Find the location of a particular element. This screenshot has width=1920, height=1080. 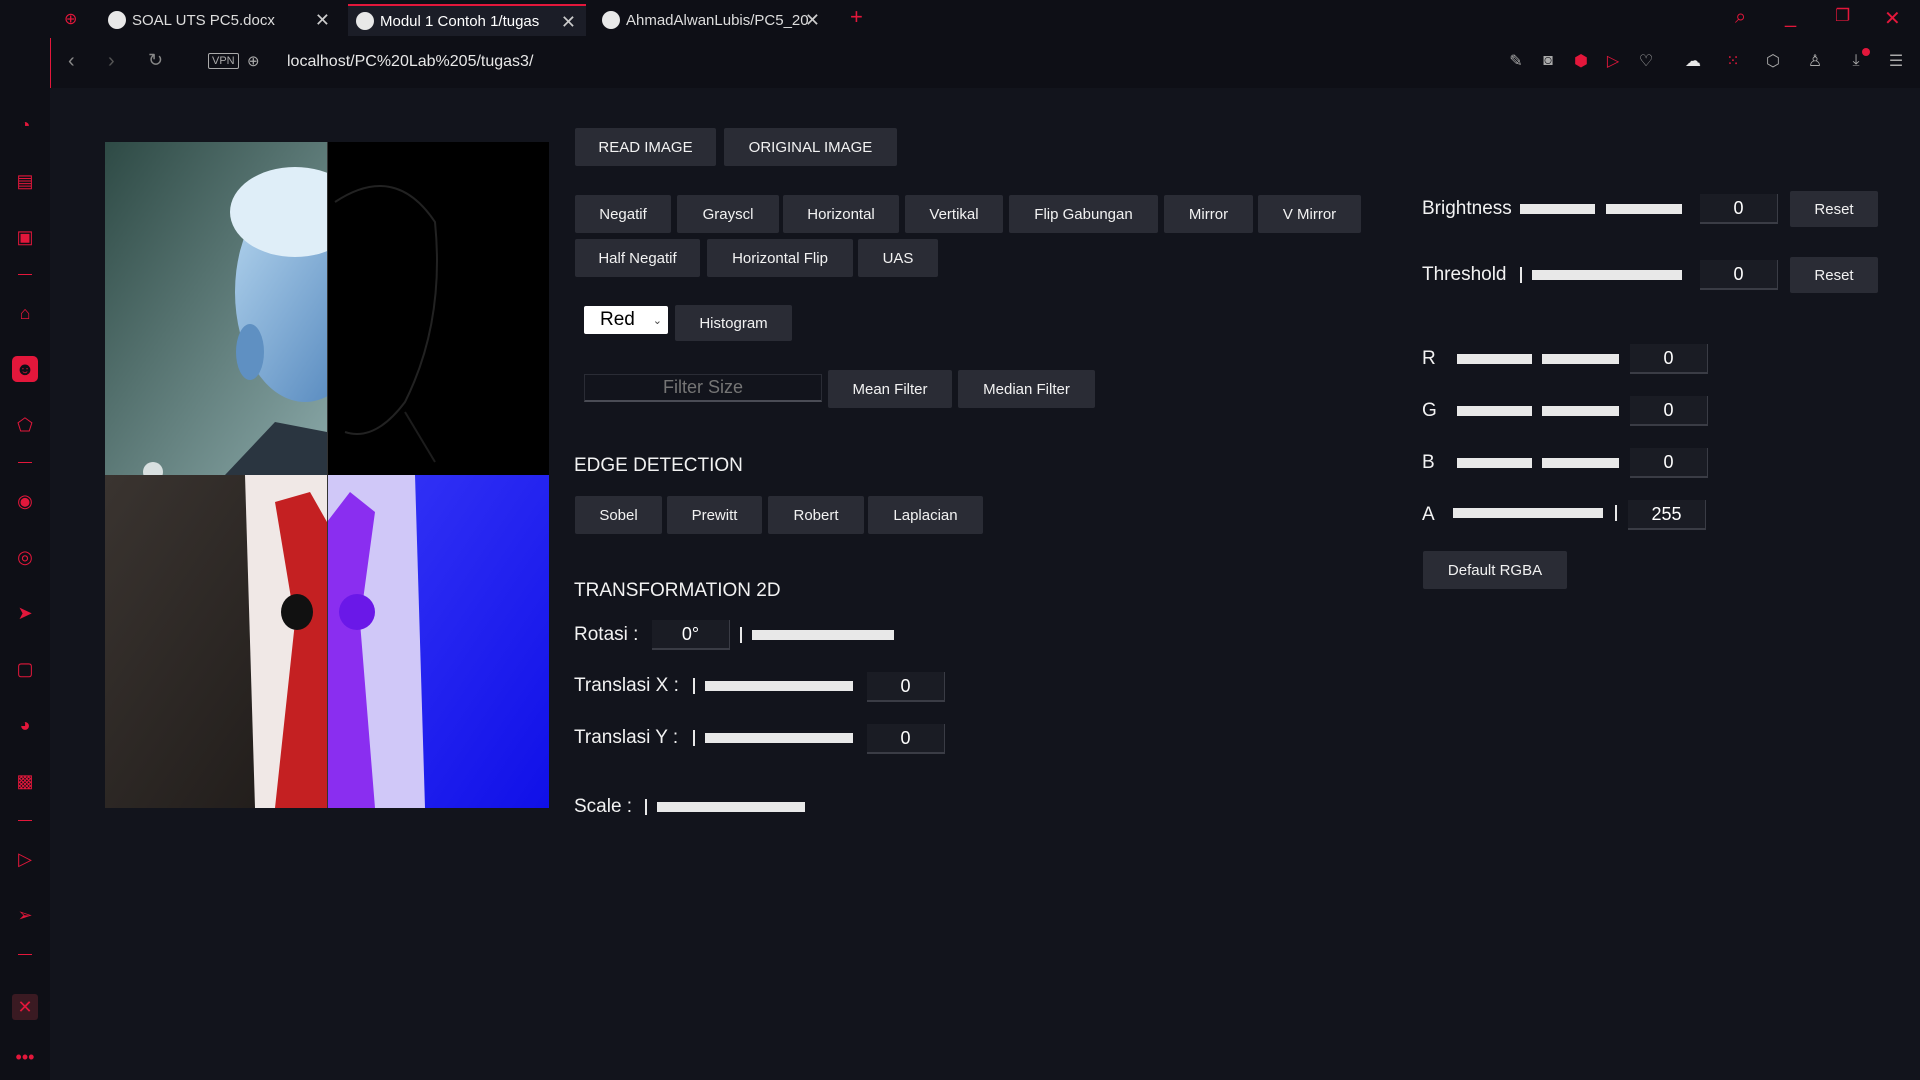

r-value: 0 is located at coordinates (1669, 359).